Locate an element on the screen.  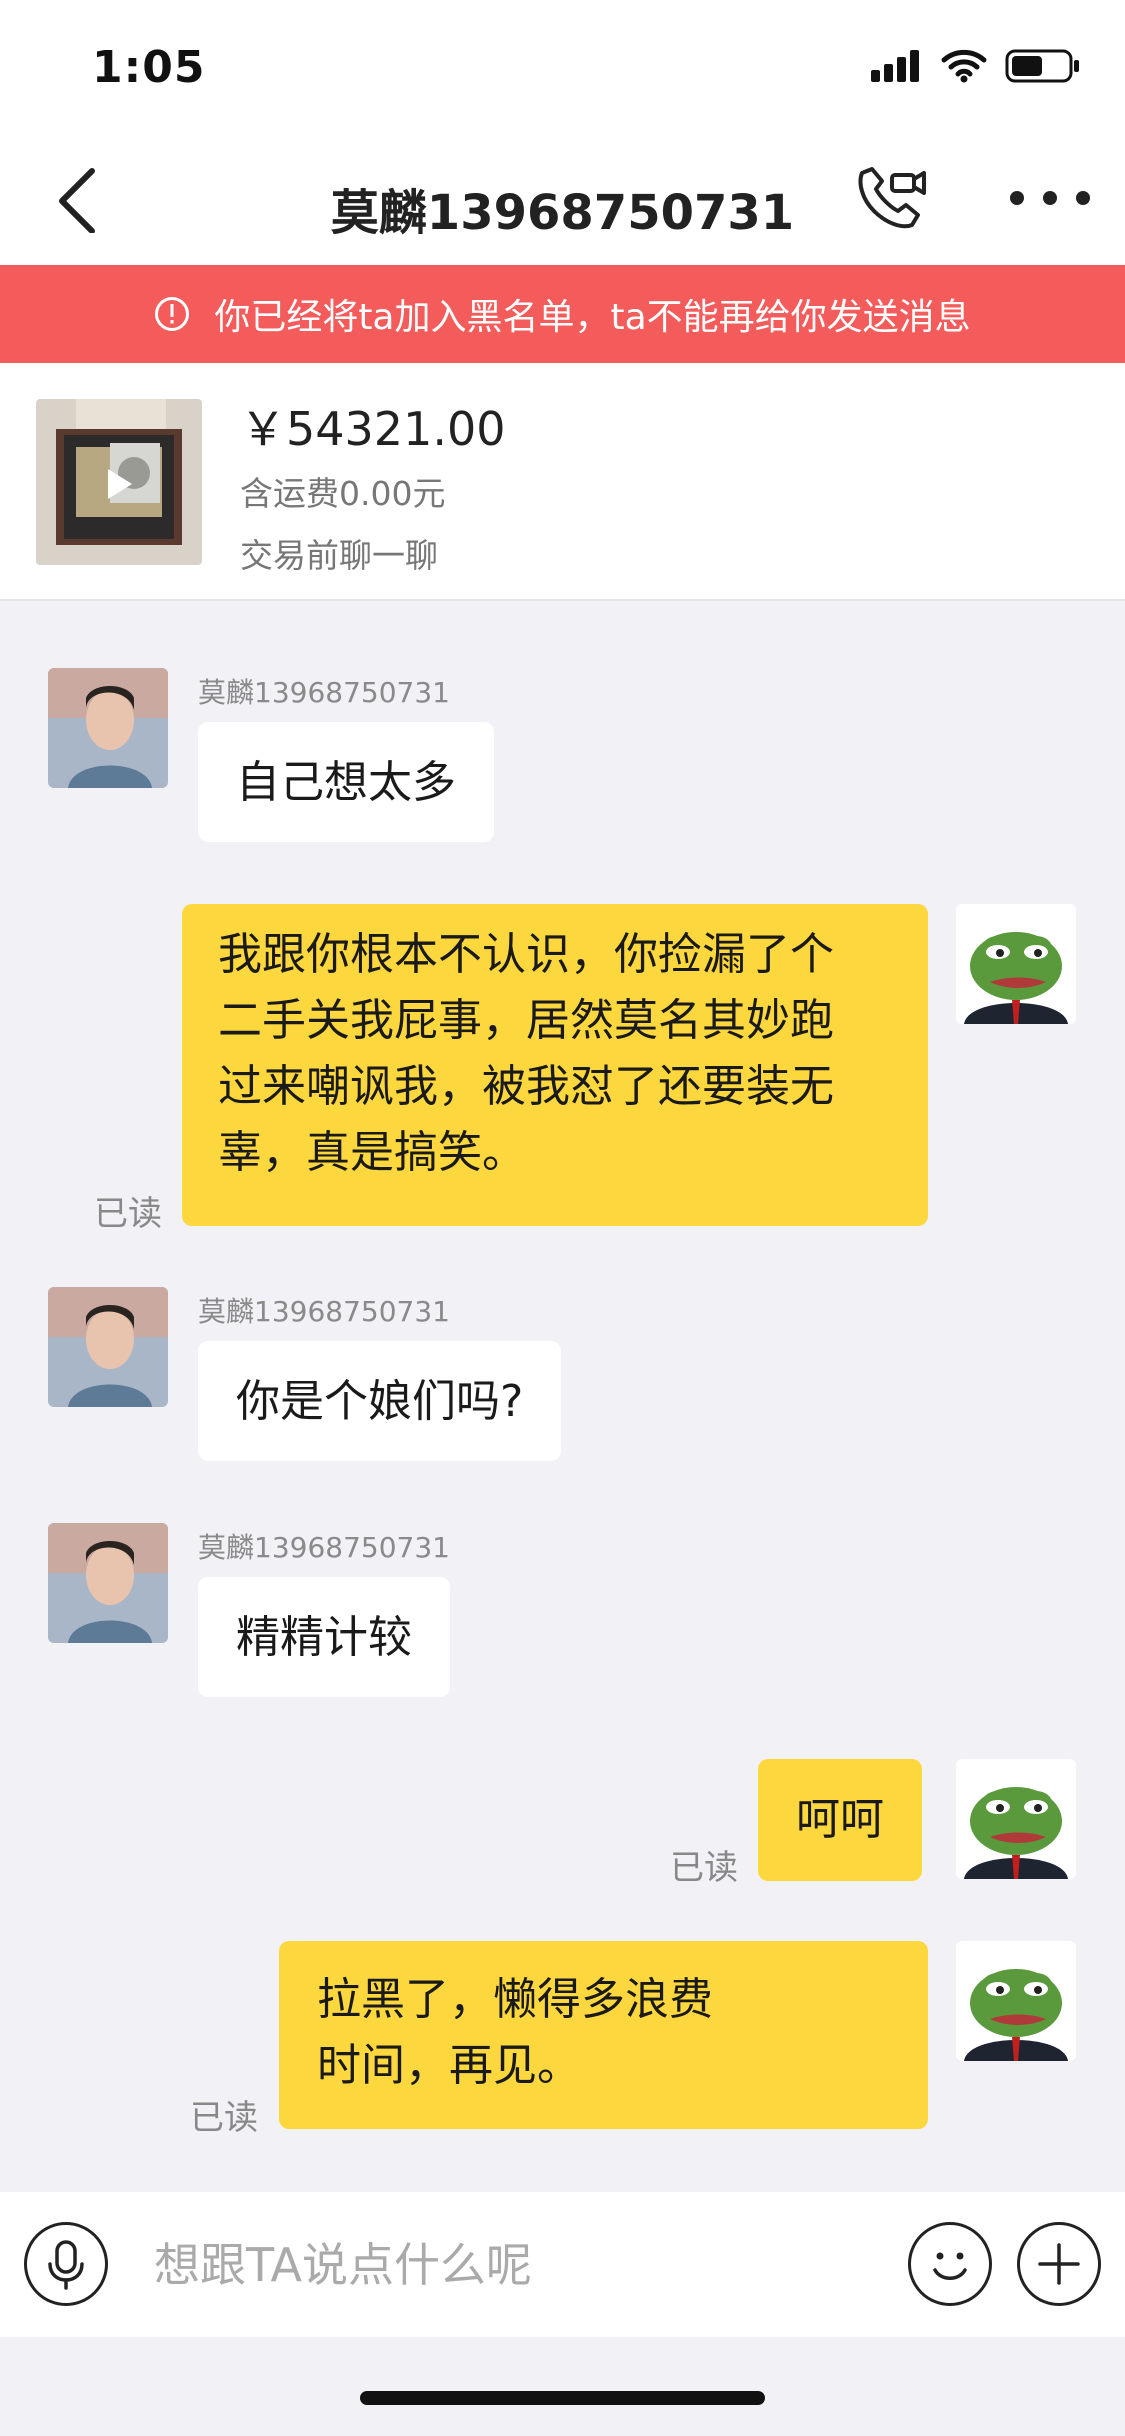
message-bubble: 你是个娘们吗? is located at coordinates (380, 1401).